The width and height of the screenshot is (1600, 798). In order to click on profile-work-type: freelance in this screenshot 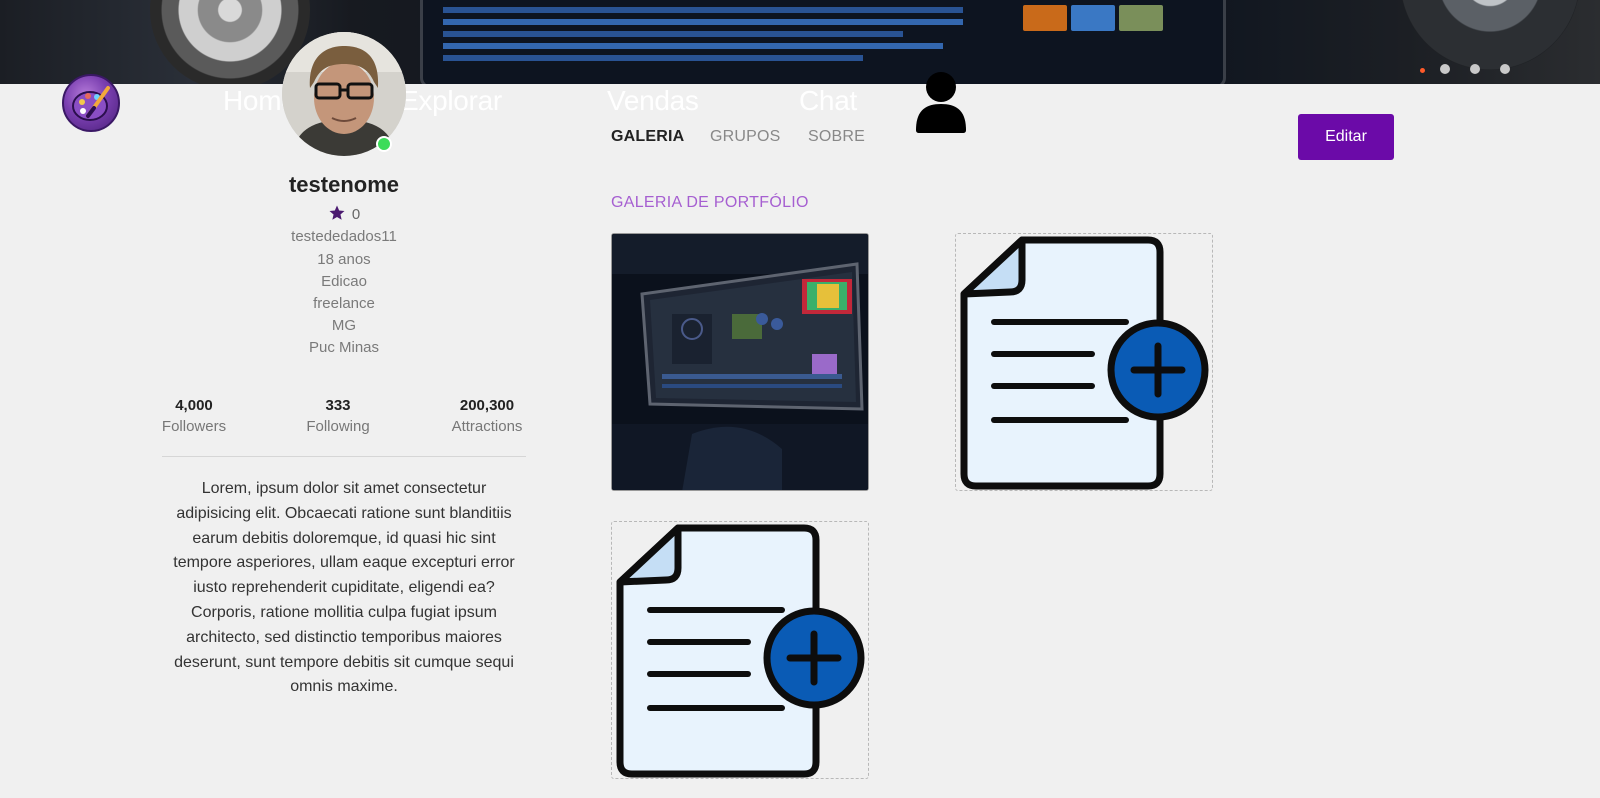, I will do `click(344, 303)`.